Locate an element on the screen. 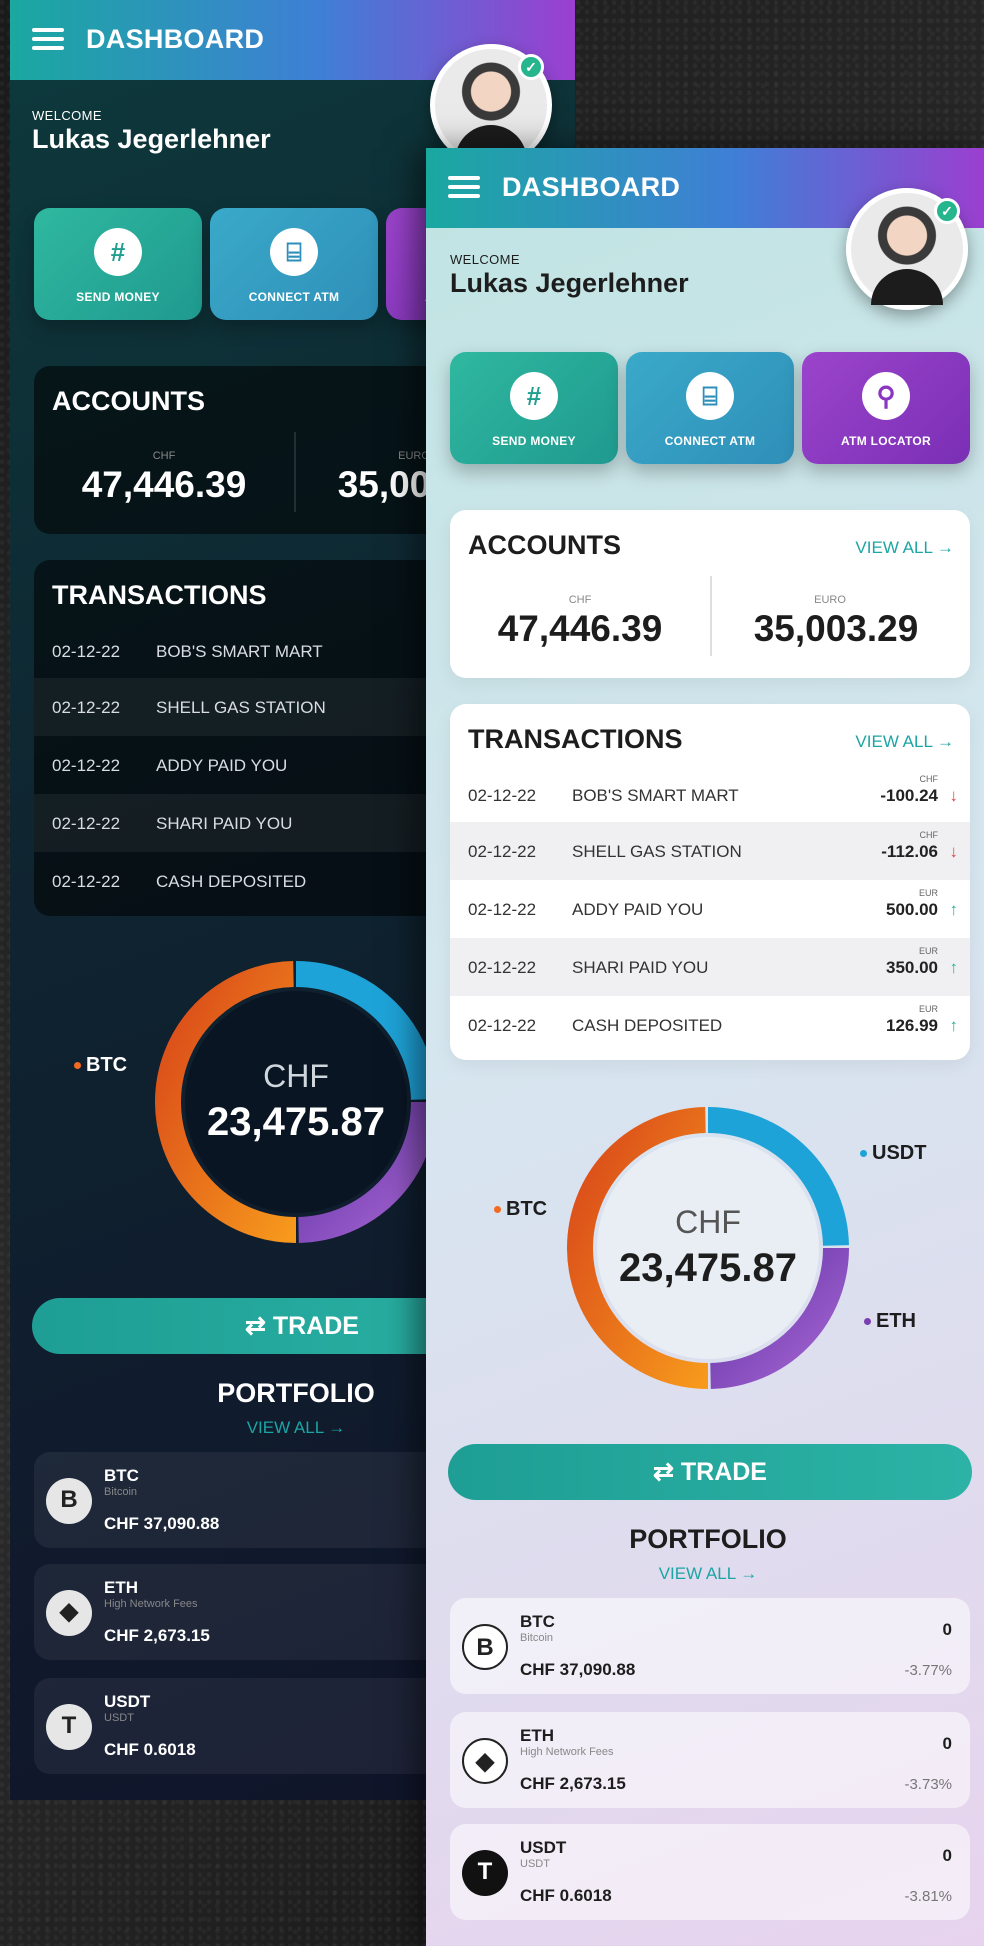 Image resolution: width=984 pixels, height=1946 pixels. transaction-row: 02-12-22 ADDY PAID YOU EUR 500.00 ↑ is located at coordinates (710, 909).